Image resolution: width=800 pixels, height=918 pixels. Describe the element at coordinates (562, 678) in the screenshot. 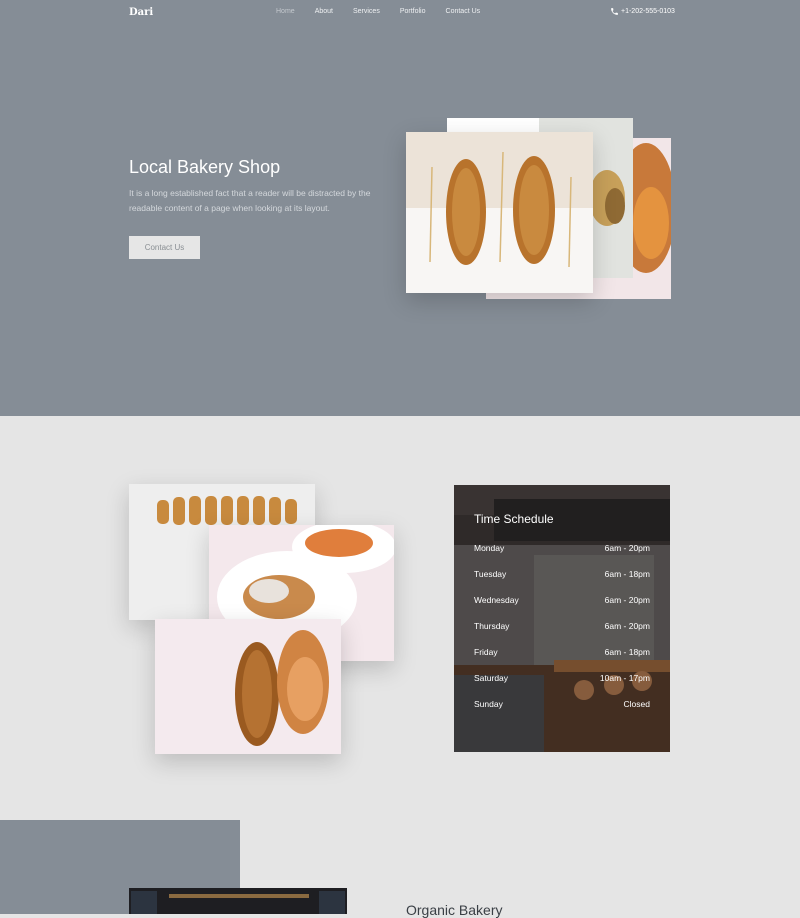

I see `schedule-row: Saturday 10am - 17pm` at that location.